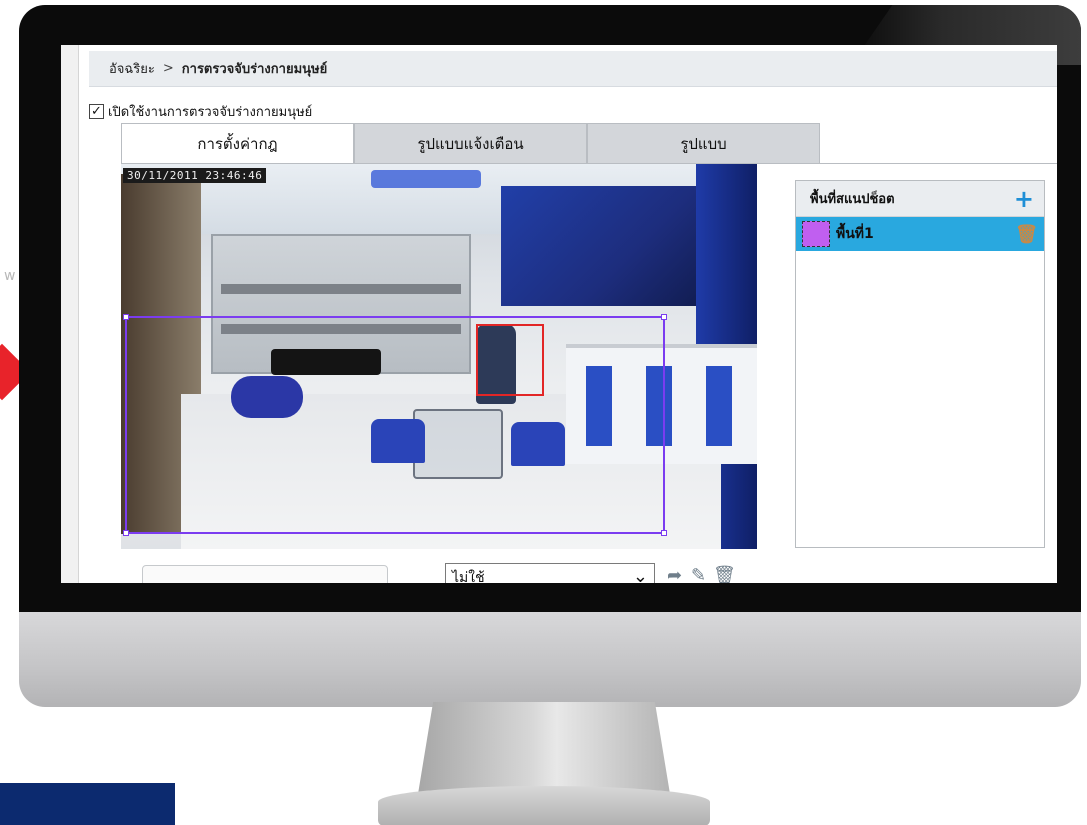  I want to click on tab-rule-settings: การตั้งค่ากฎ, so click(237, 143).